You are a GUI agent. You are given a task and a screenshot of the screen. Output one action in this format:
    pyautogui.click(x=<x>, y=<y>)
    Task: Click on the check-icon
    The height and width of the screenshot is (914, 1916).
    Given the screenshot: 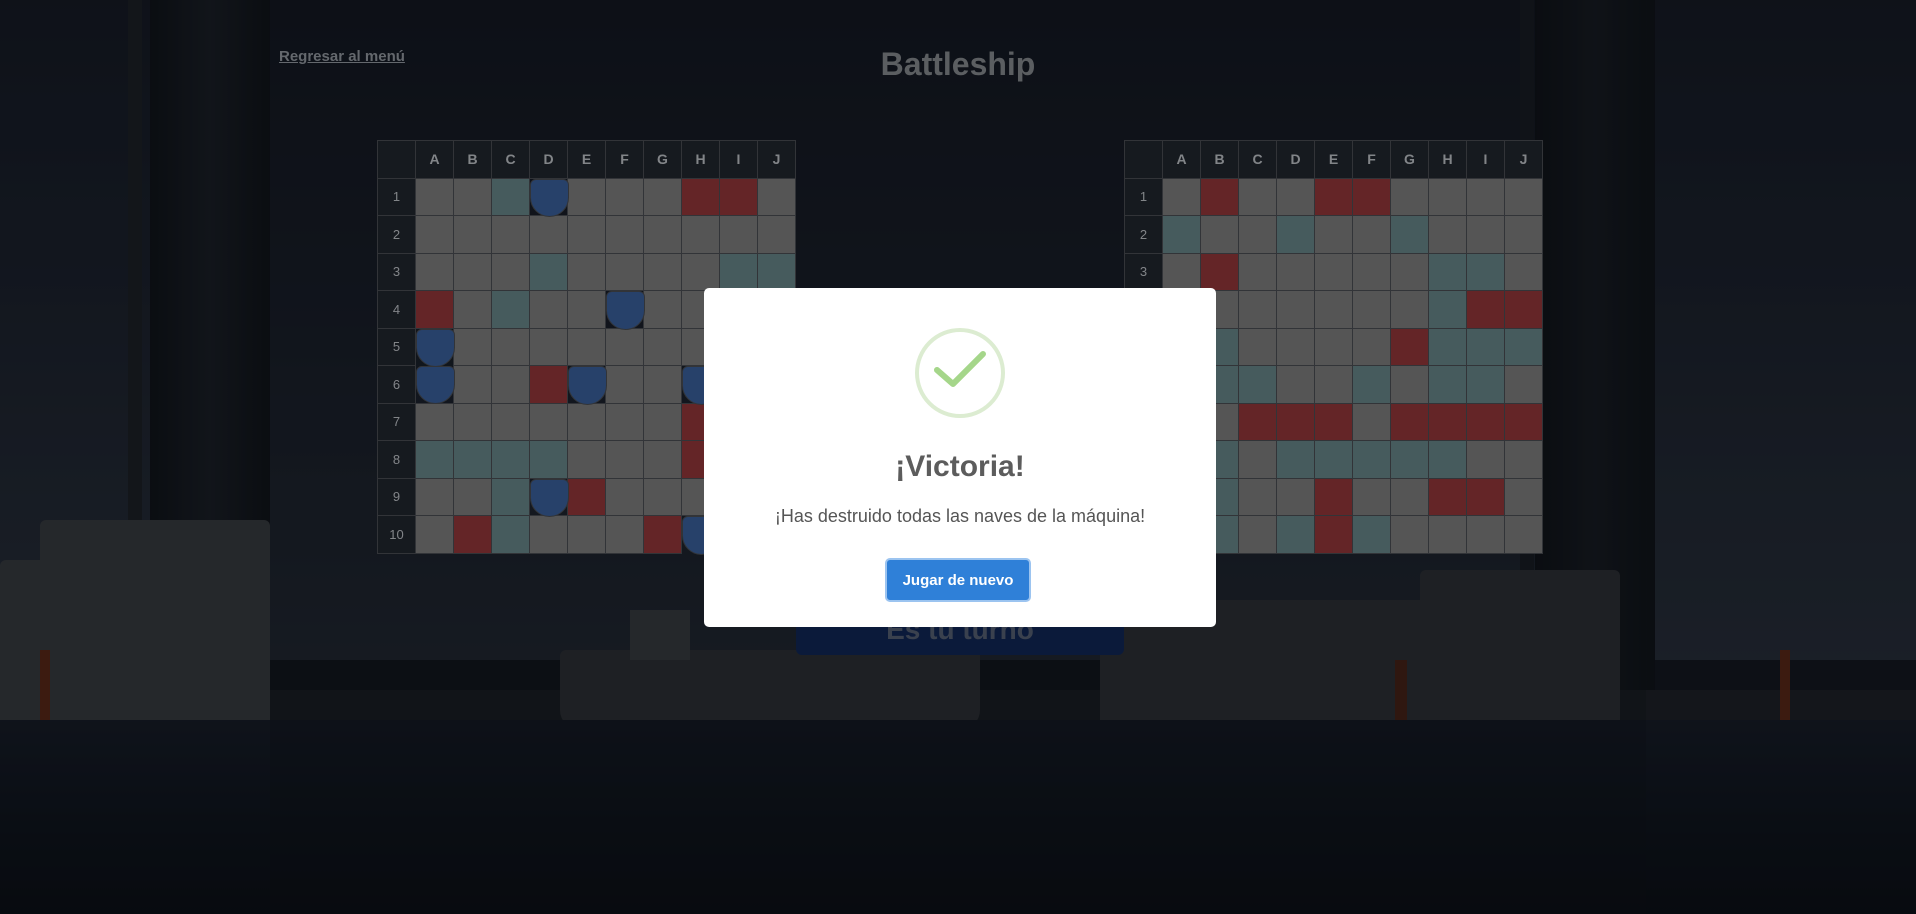 What is the action you would take?
    pyautogui.click(x=960, y=373)
    